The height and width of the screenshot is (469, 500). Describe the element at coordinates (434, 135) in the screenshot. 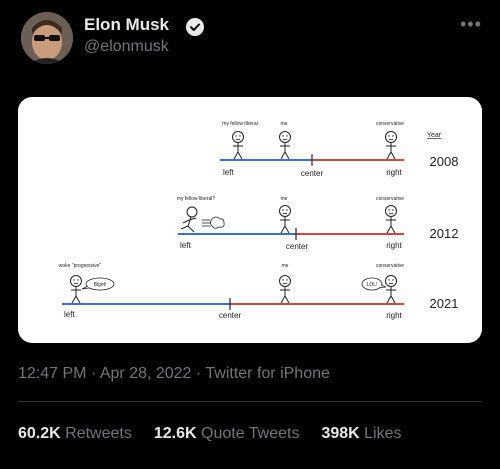

I see `year-header: Year` at that location.